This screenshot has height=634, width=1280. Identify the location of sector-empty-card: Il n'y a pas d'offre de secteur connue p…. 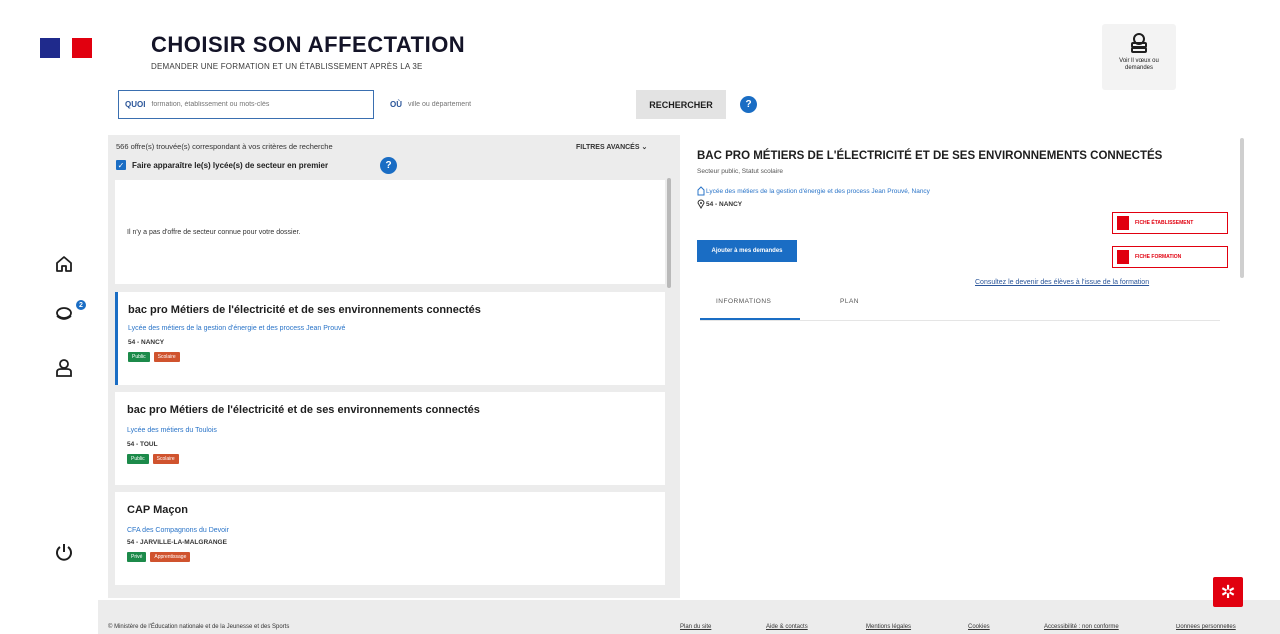
(390, 232).